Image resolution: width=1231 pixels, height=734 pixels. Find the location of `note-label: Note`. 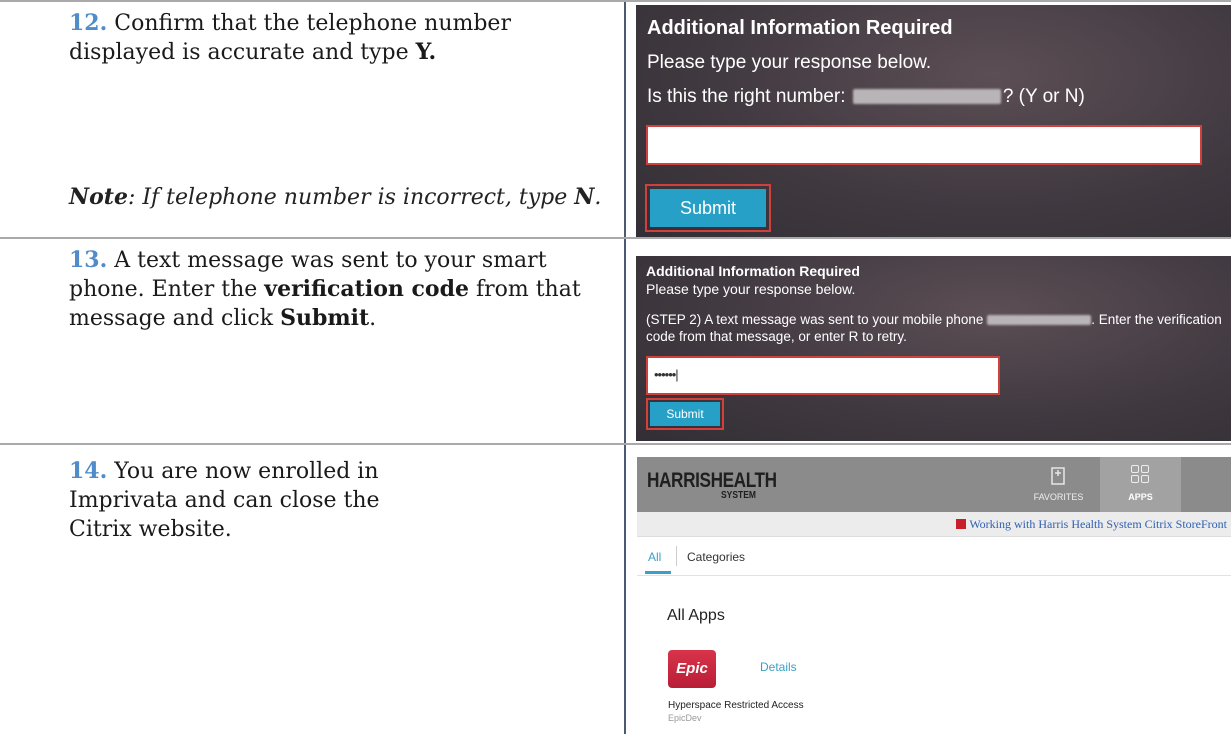

note-label: Note is located at coordinates (98, 197).